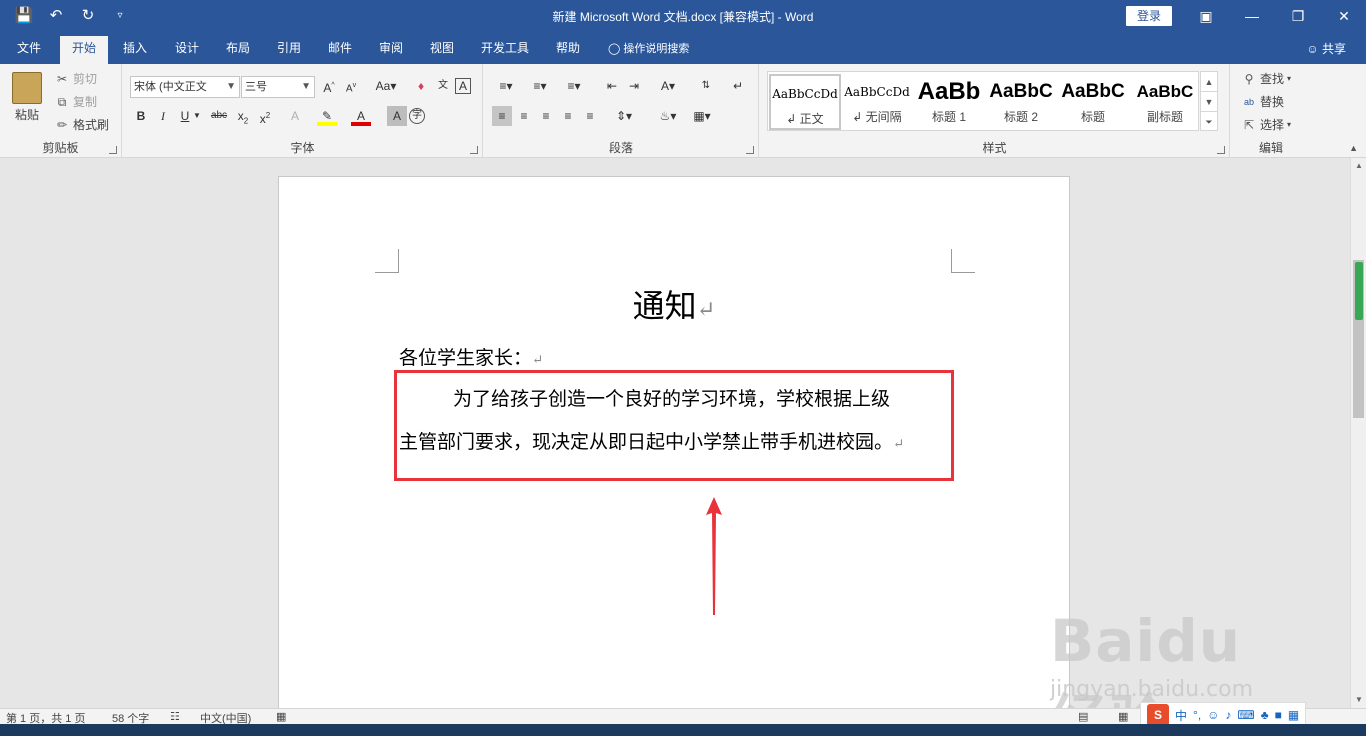 This screenshot has width=1366, height=736. Describe the element at coordinates (329, 86) in the screenshot. I see `grow-font-icon: A^` at that location.